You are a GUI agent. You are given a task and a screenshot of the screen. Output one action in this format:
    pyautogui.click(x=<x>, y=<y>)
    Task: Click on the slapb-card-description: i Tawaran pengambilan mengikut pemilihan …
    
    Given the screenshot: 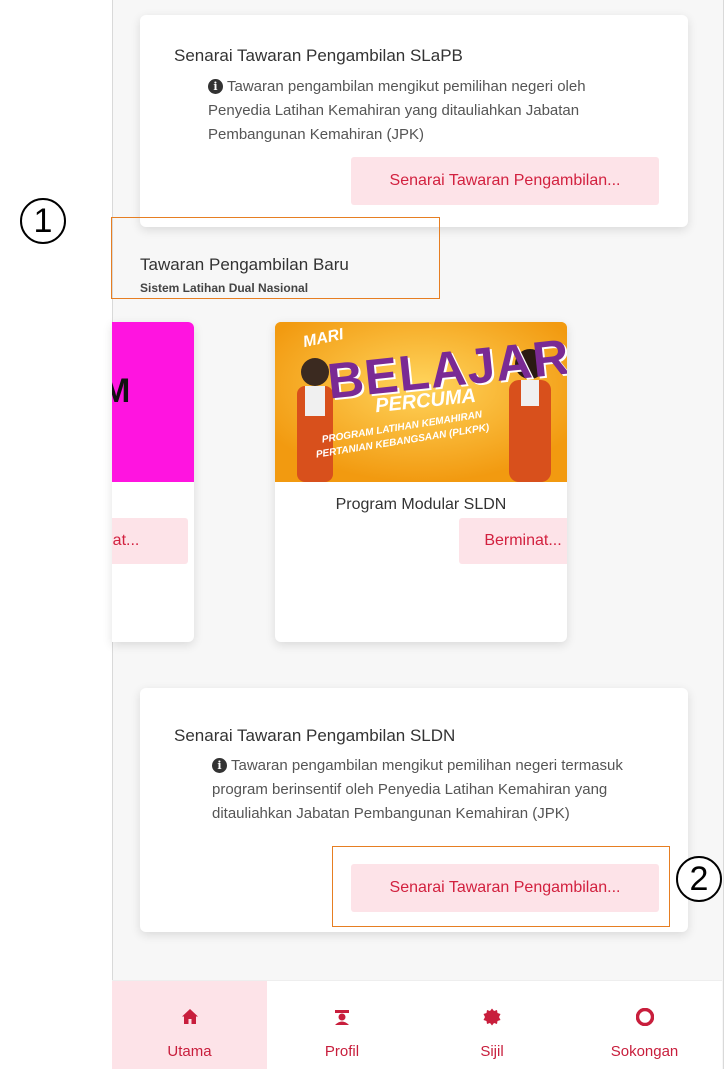 What is the action you would take?
    pyautogui.click(x=397, y=110)
    